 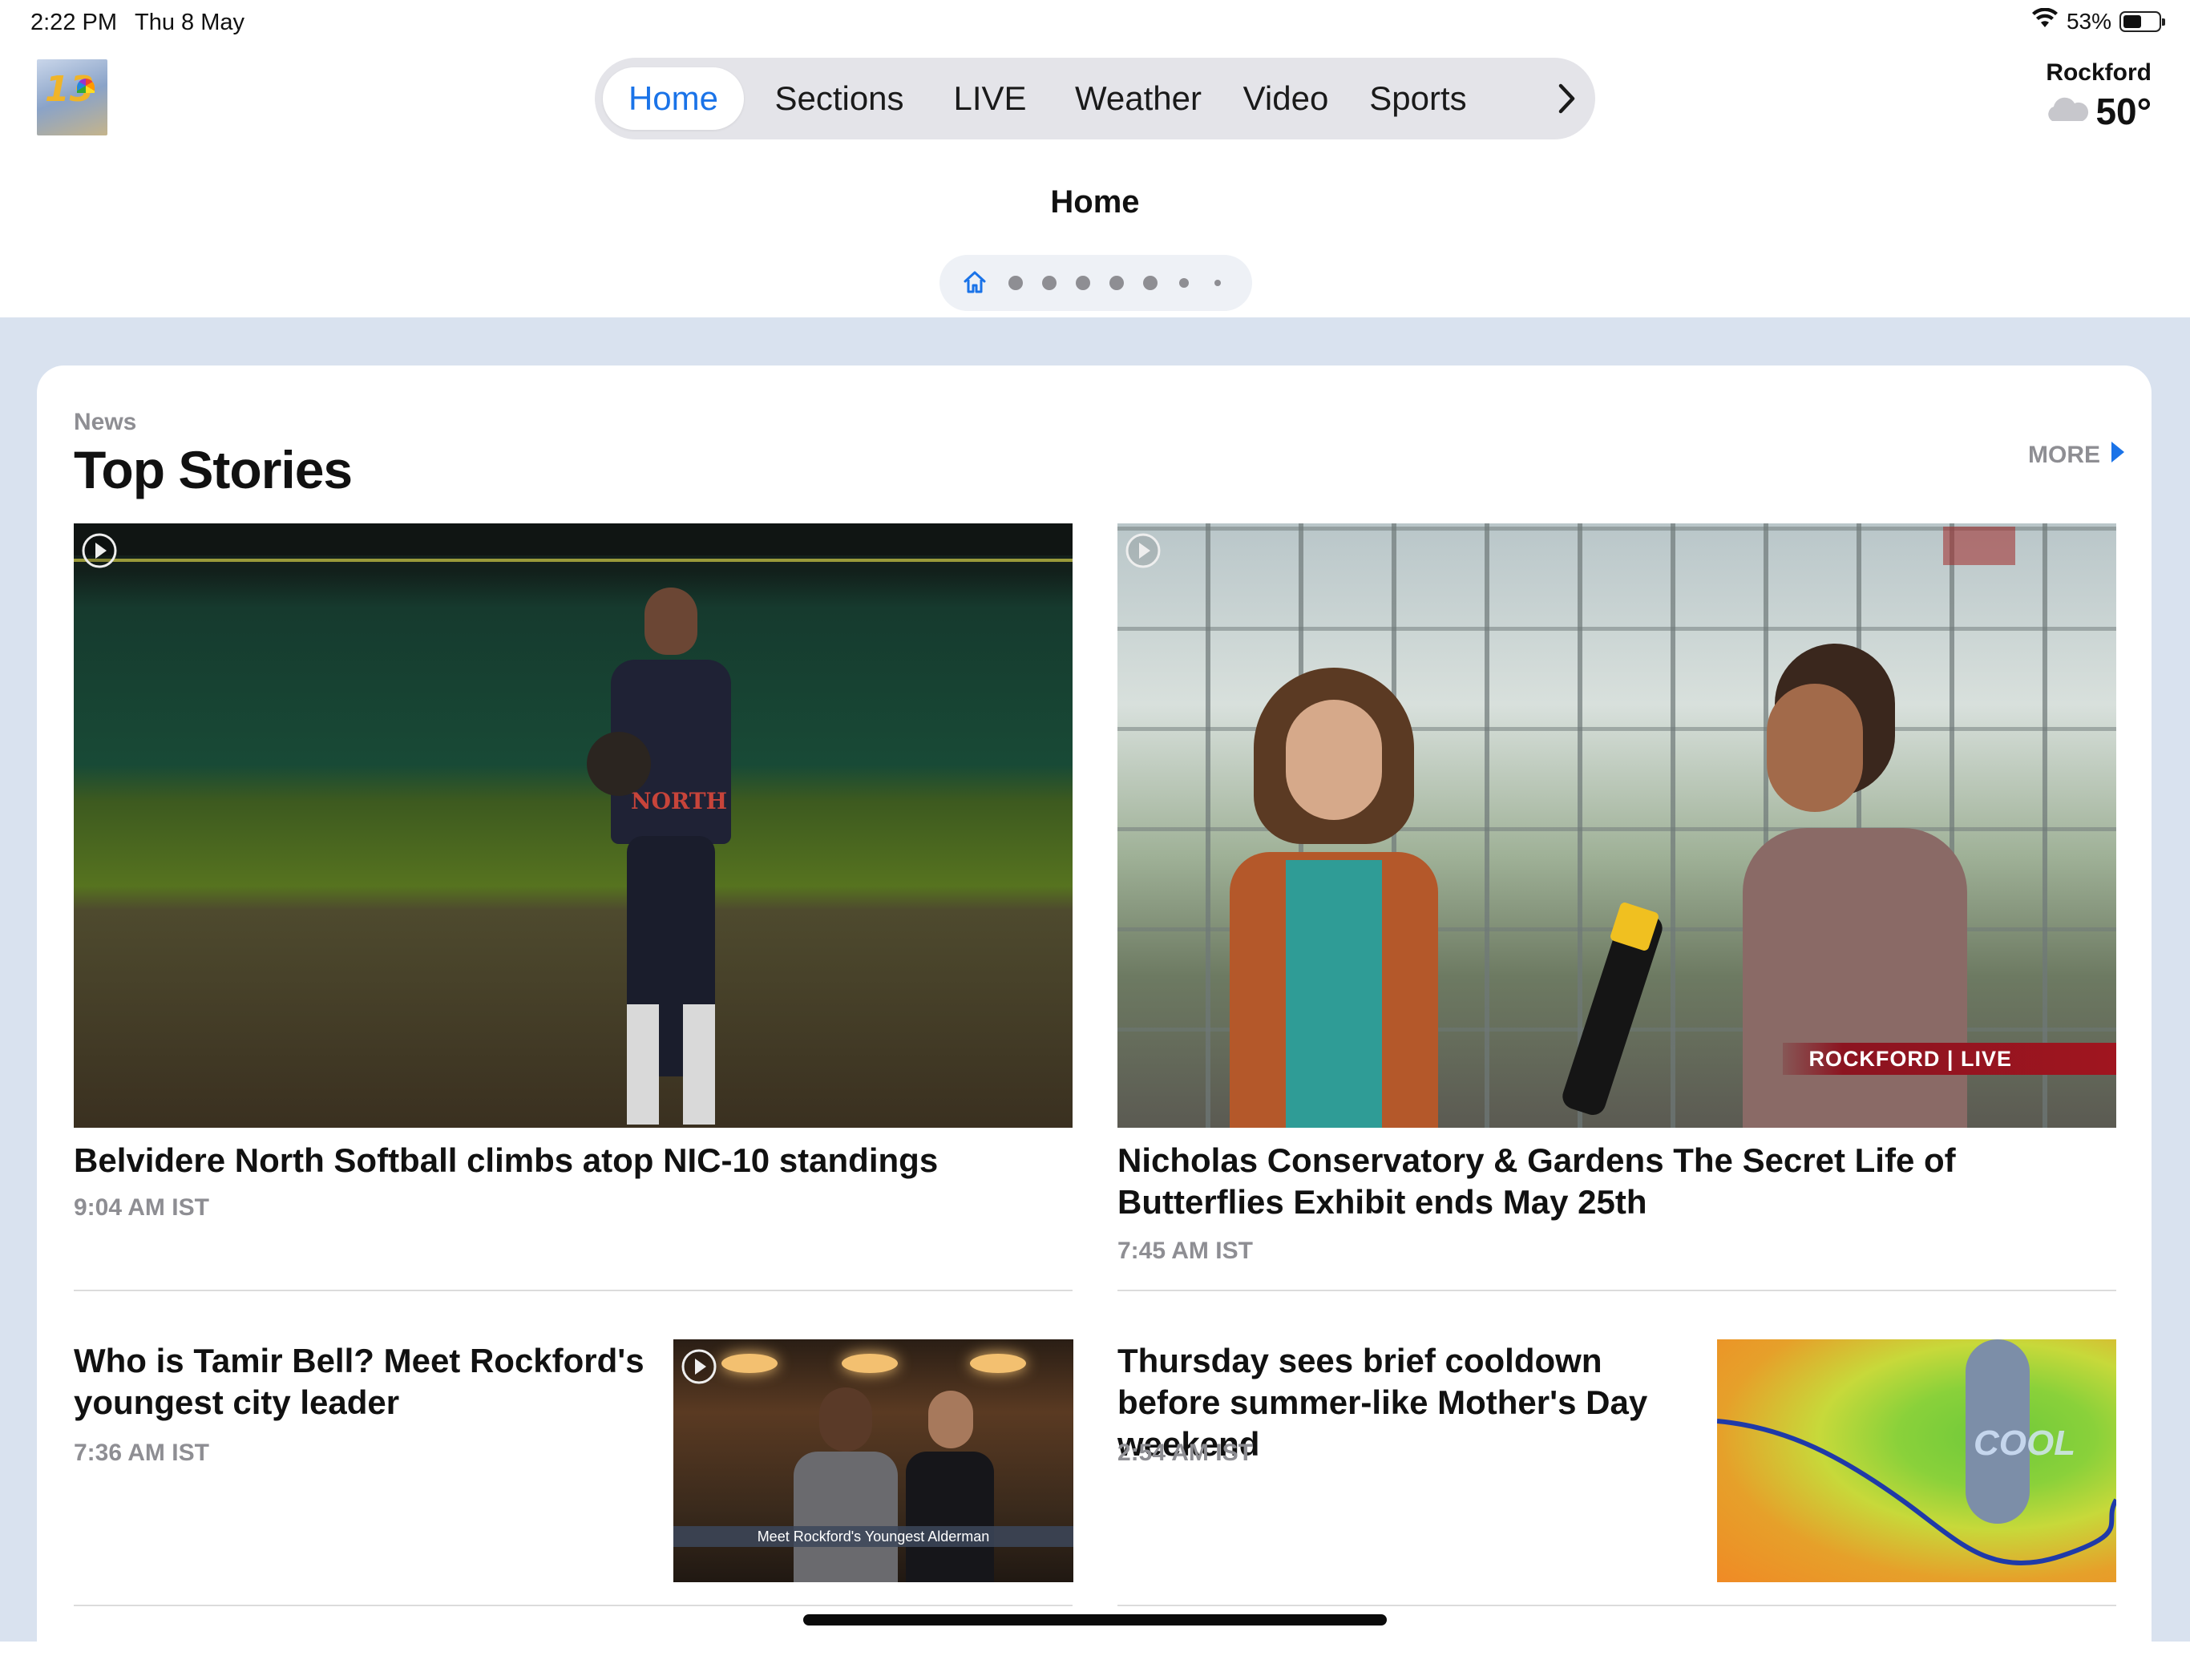 I want to click on image-caption: Meet Rockford's Youngest Alderman, so click(x=873, y=1536).